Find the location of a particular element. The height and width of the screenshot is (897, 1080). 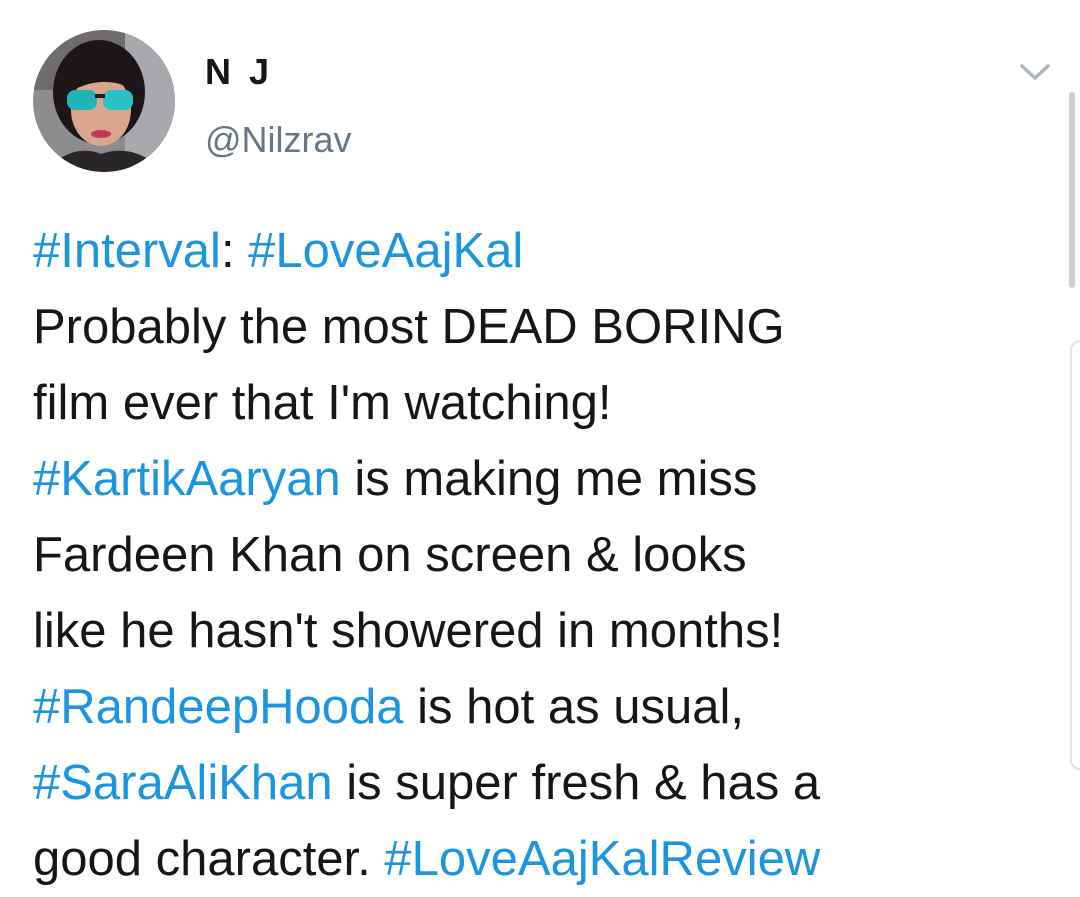

hashtag-link: #Interval is located at coordinates (127, 251).